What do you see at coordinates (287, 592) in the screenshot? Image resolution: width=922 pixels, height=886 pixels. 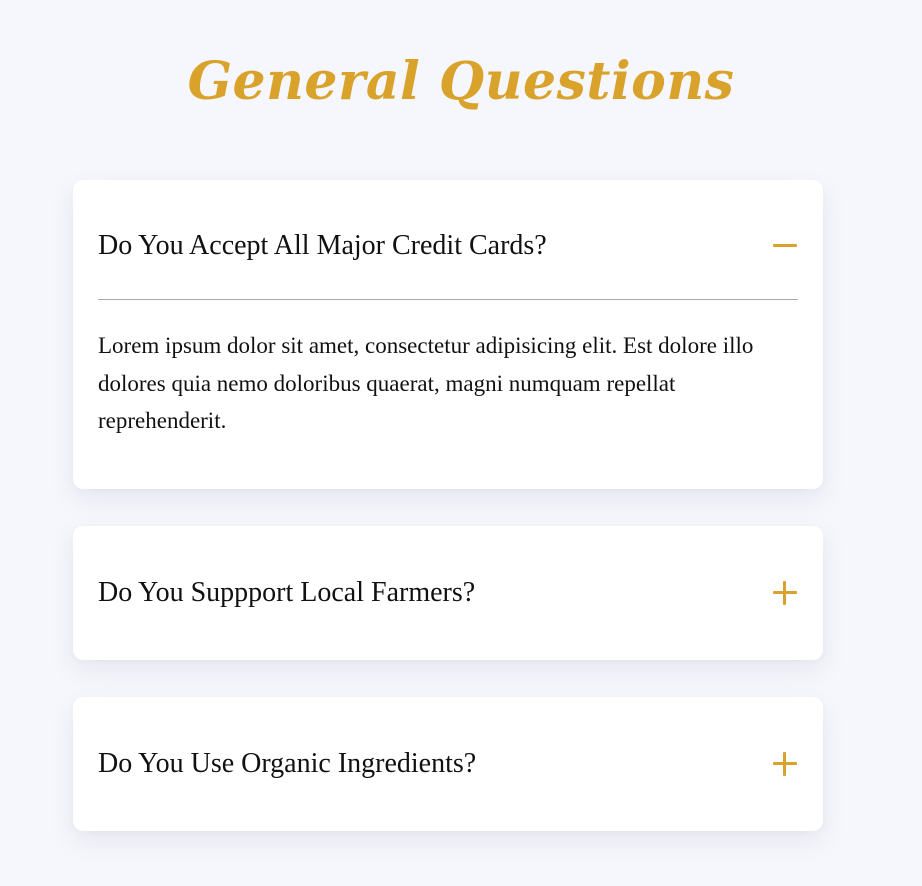 I see `faq-question-text: Do You Suppport Local Farmers?` at bounding box center [287, 592].